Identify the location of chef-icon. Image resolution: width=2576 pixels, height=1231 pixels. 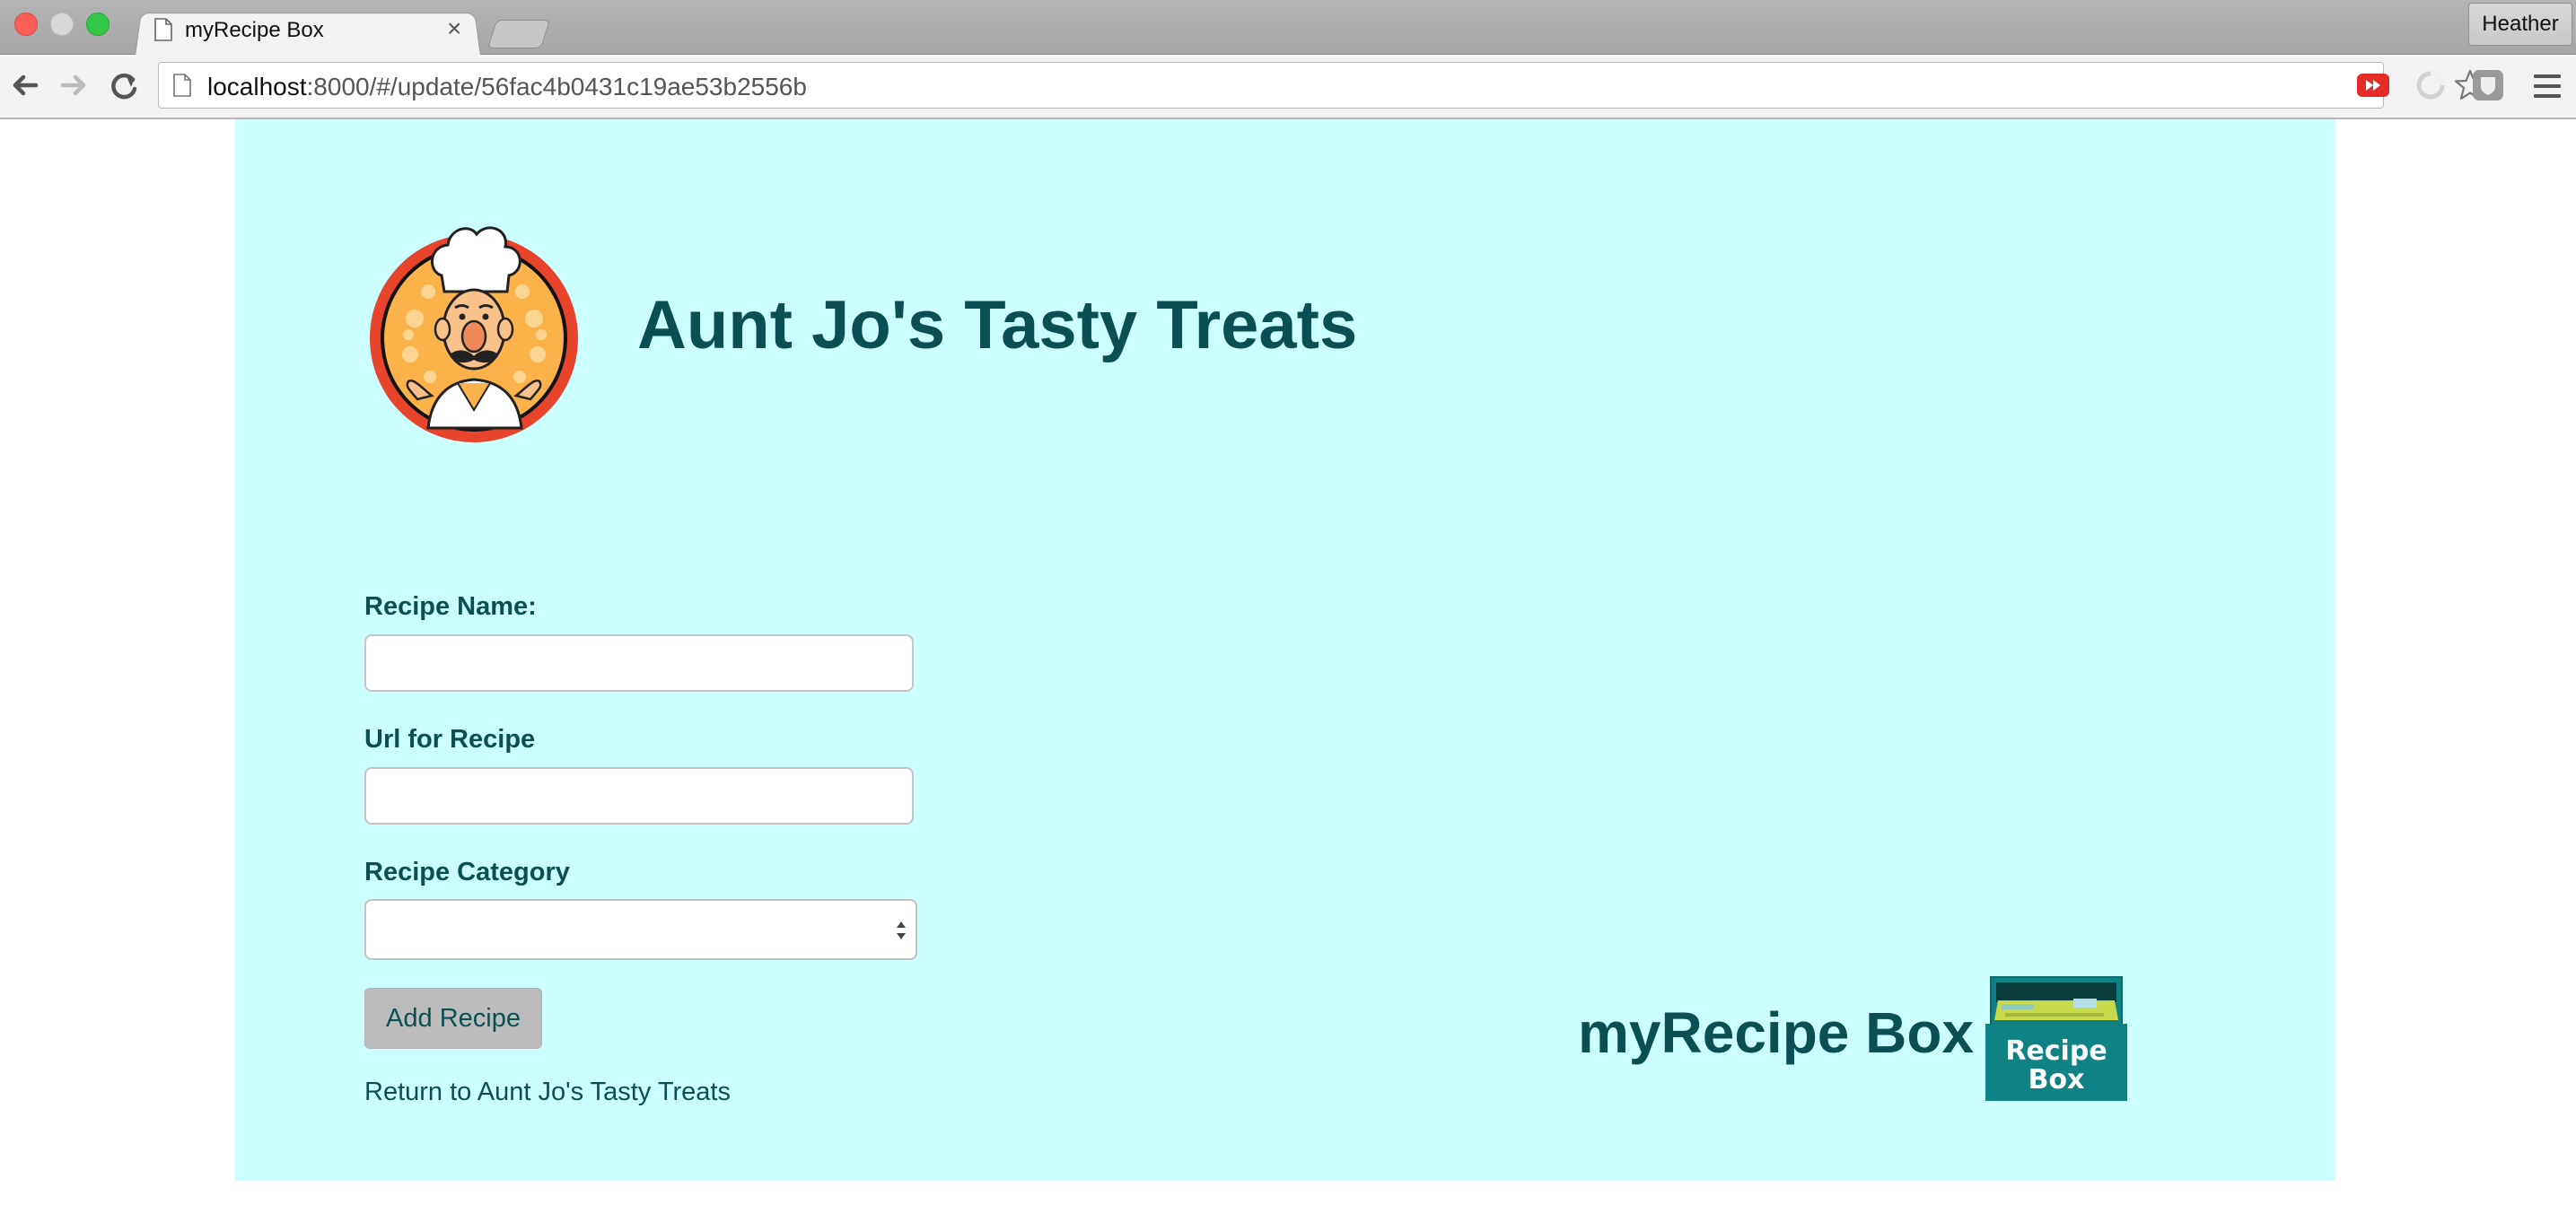
(474, 334).